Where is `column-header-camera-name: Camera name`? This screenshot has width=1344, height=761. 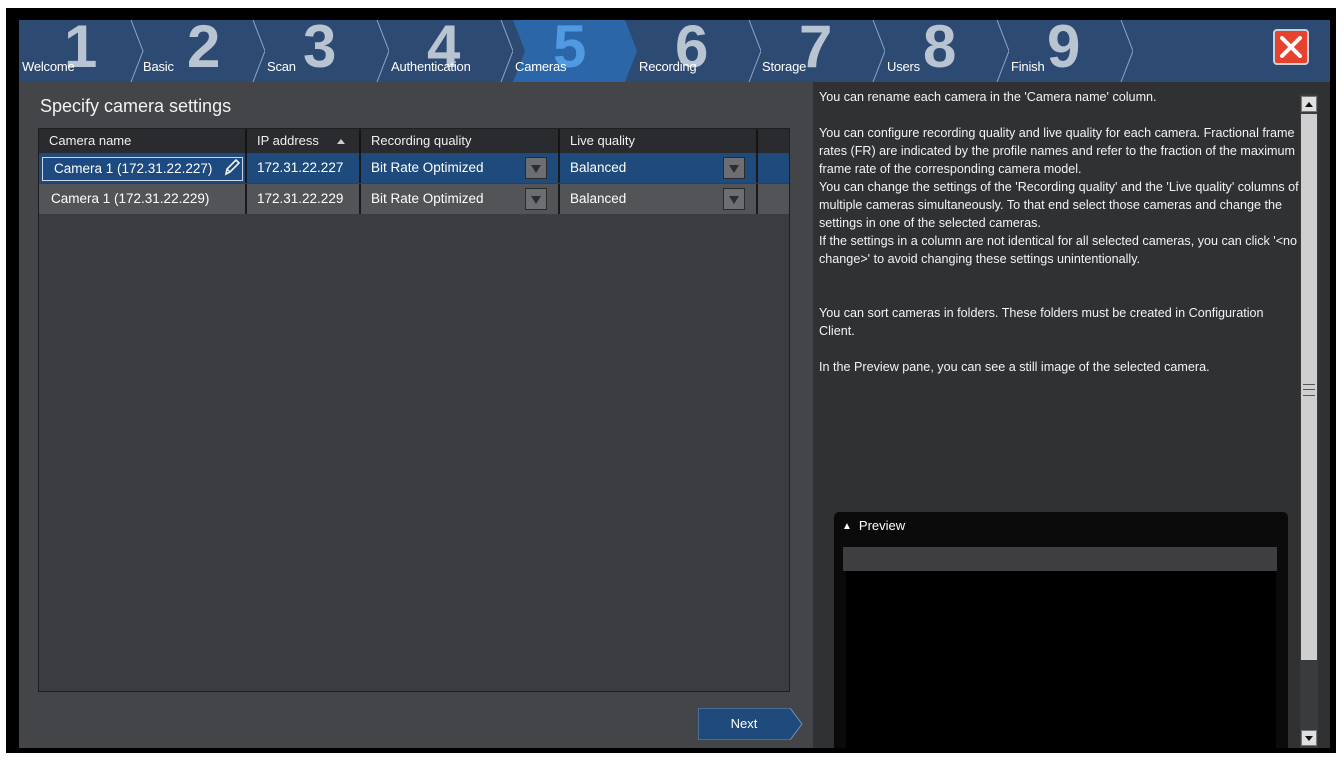 column-header-camera-name: Camera name is located at coordinates (143, 141).